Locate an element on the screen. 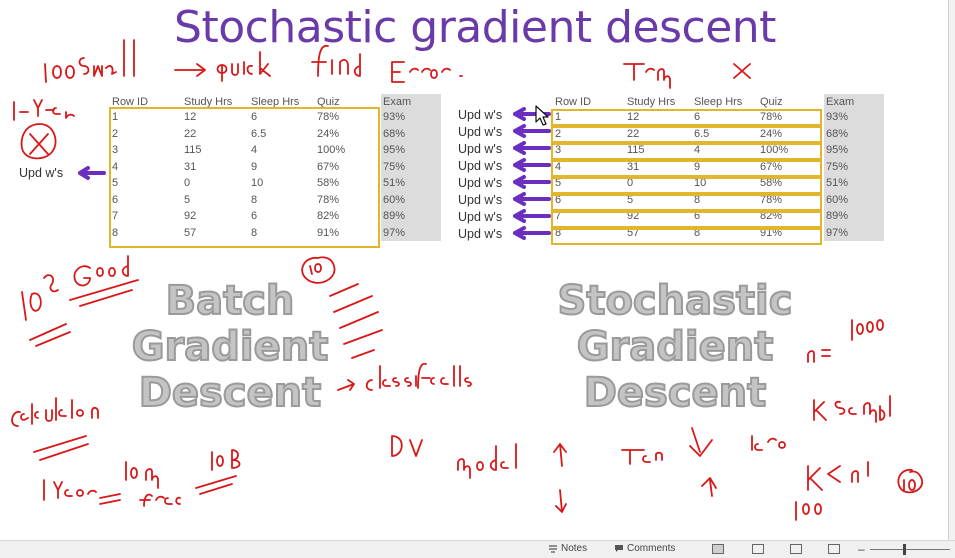  ink-underline-year is located at coordinates (110, 499).